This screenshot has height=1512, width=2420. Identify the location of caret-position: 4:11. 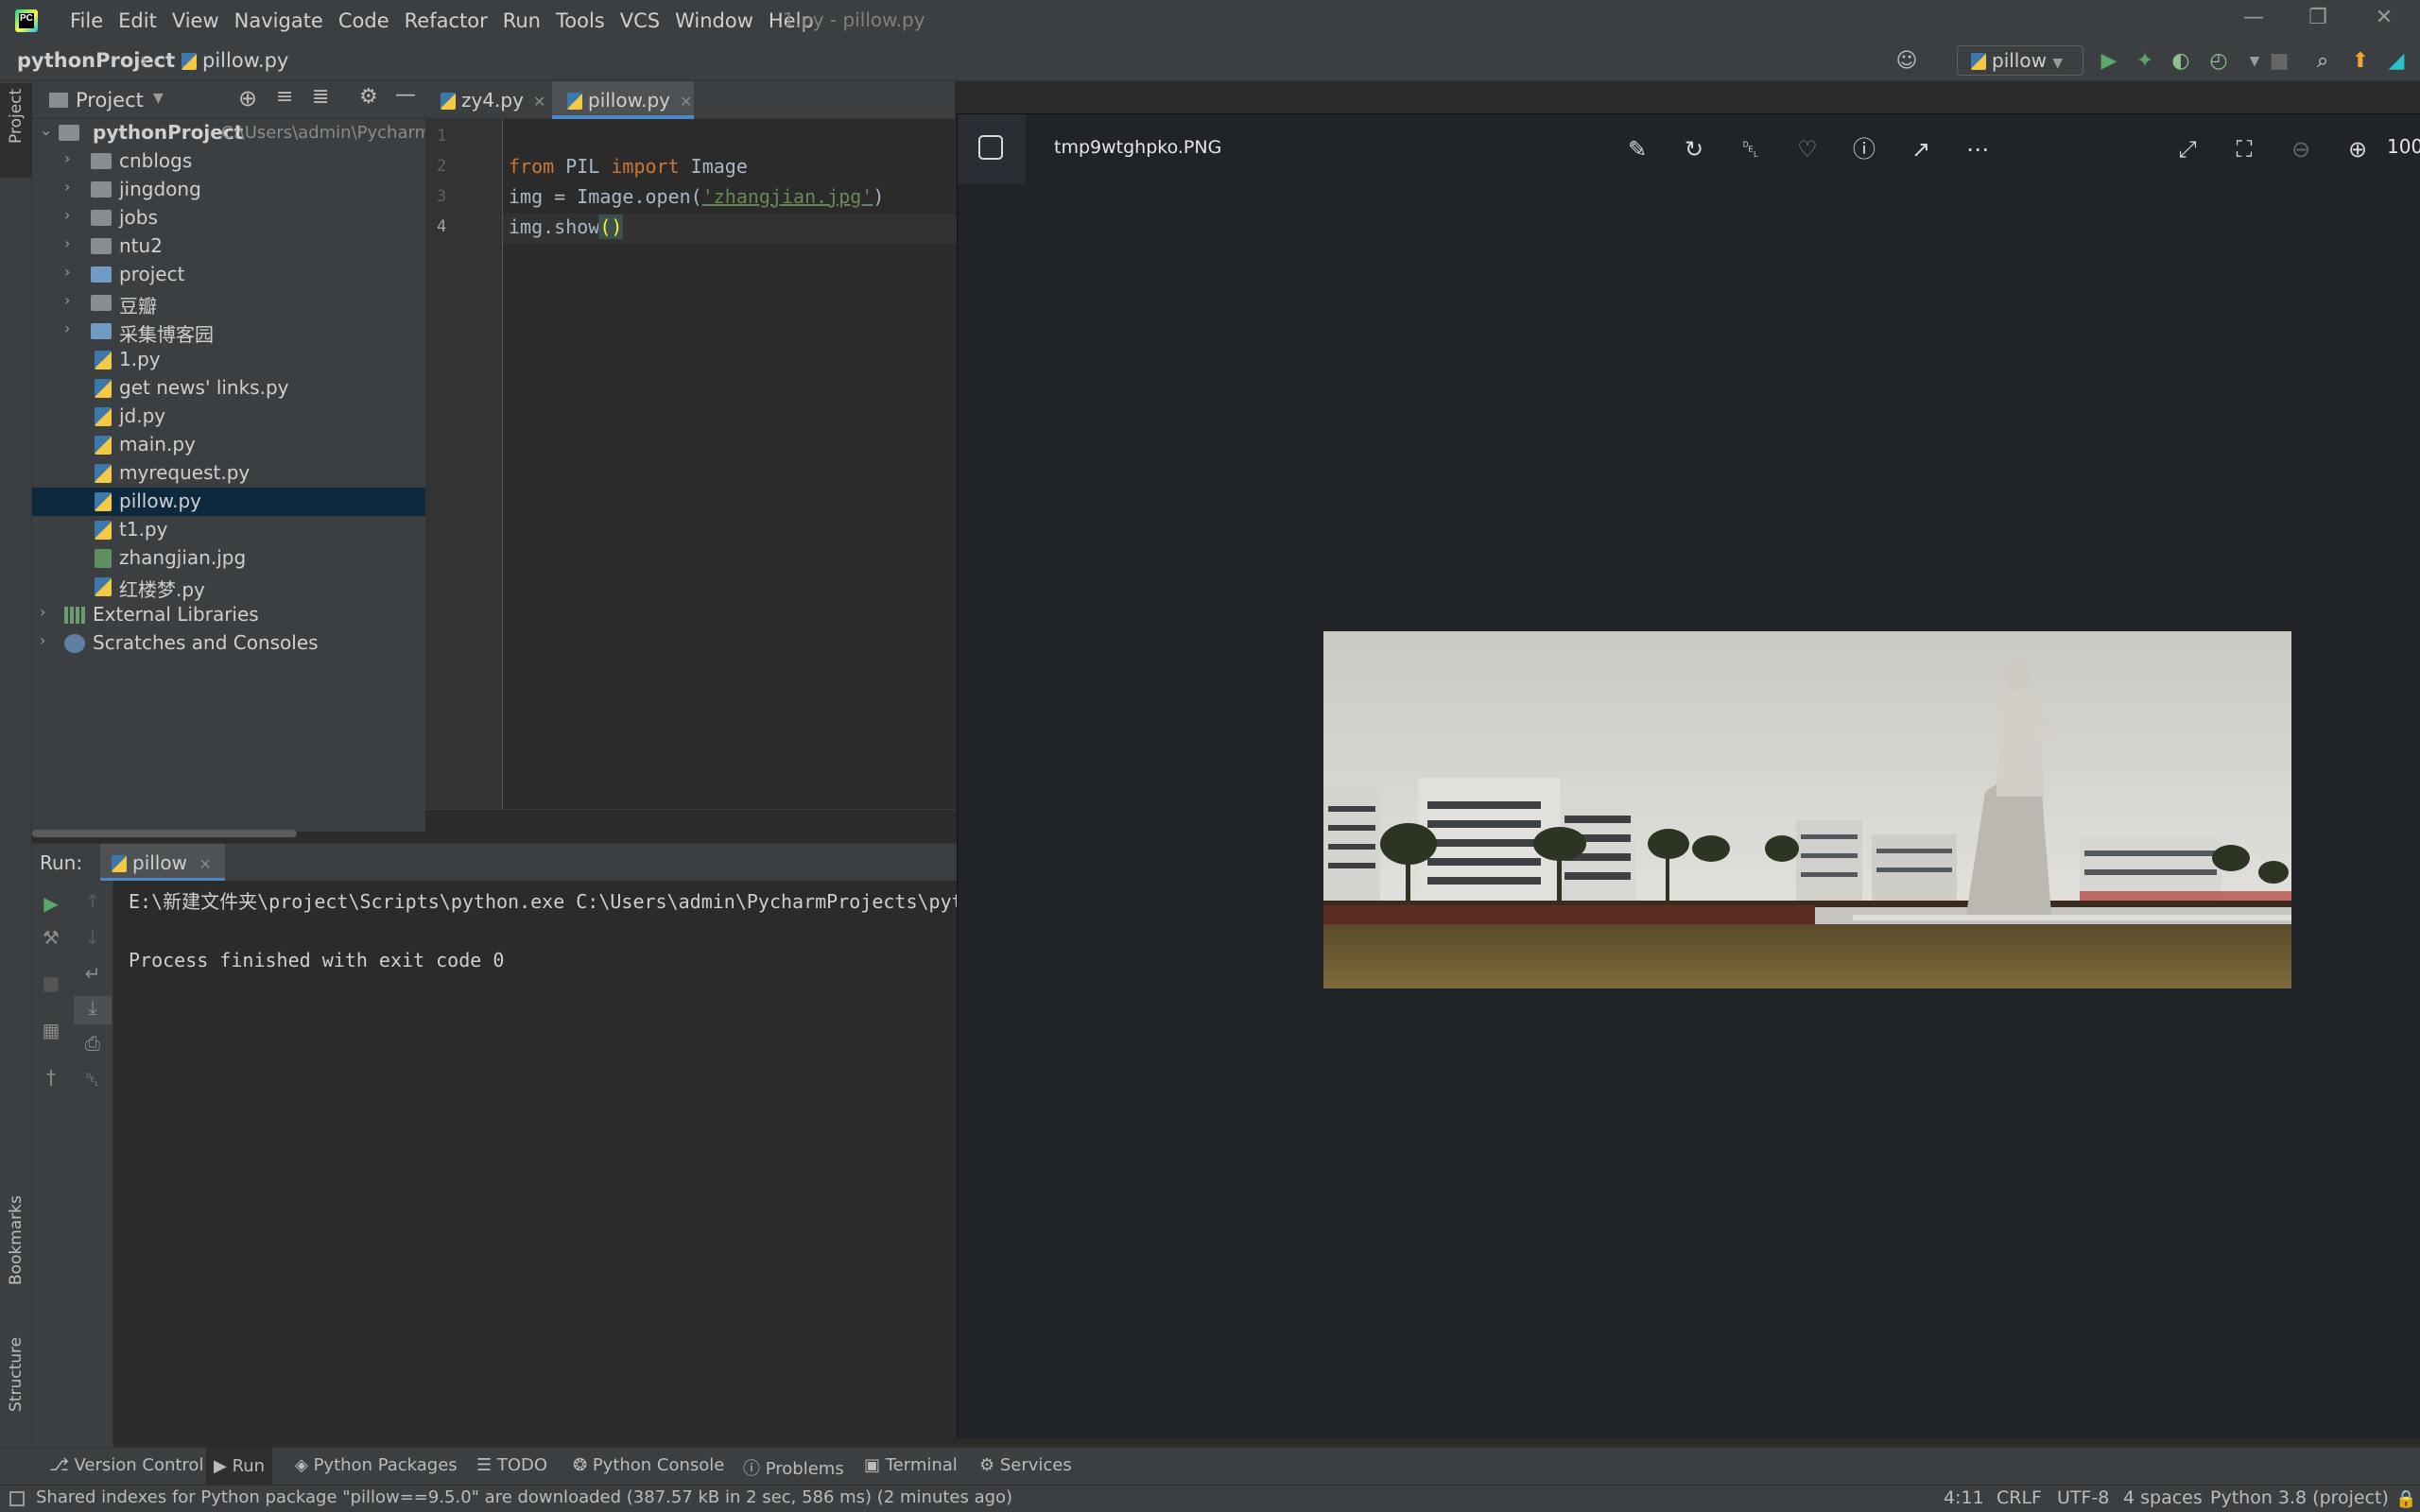
(1964, 1497).